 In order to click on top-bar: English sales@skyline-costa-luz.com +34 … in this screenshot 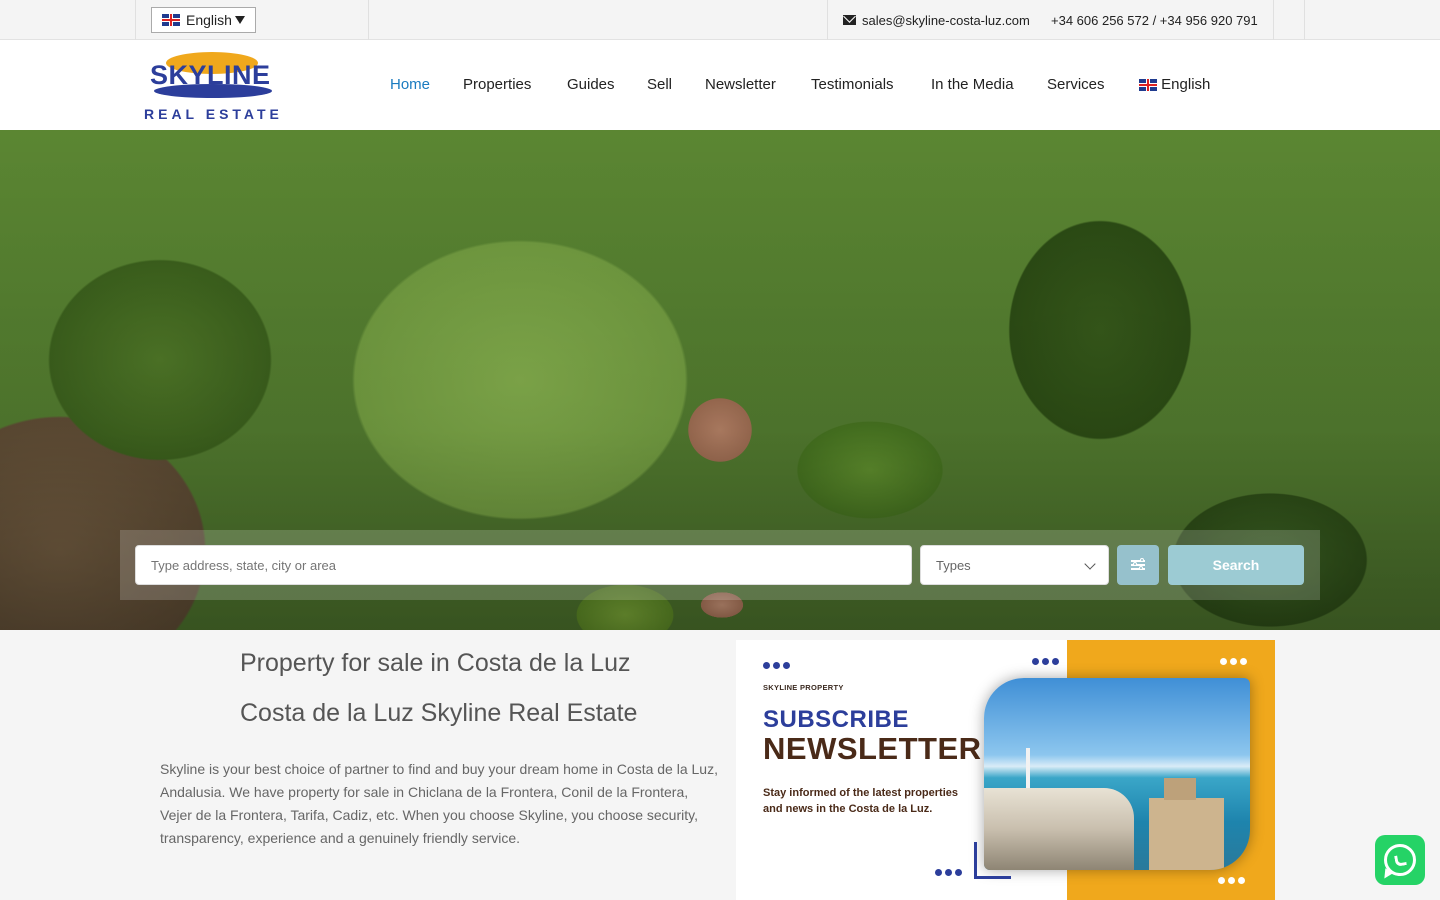, I will do `click(720, 20)`.